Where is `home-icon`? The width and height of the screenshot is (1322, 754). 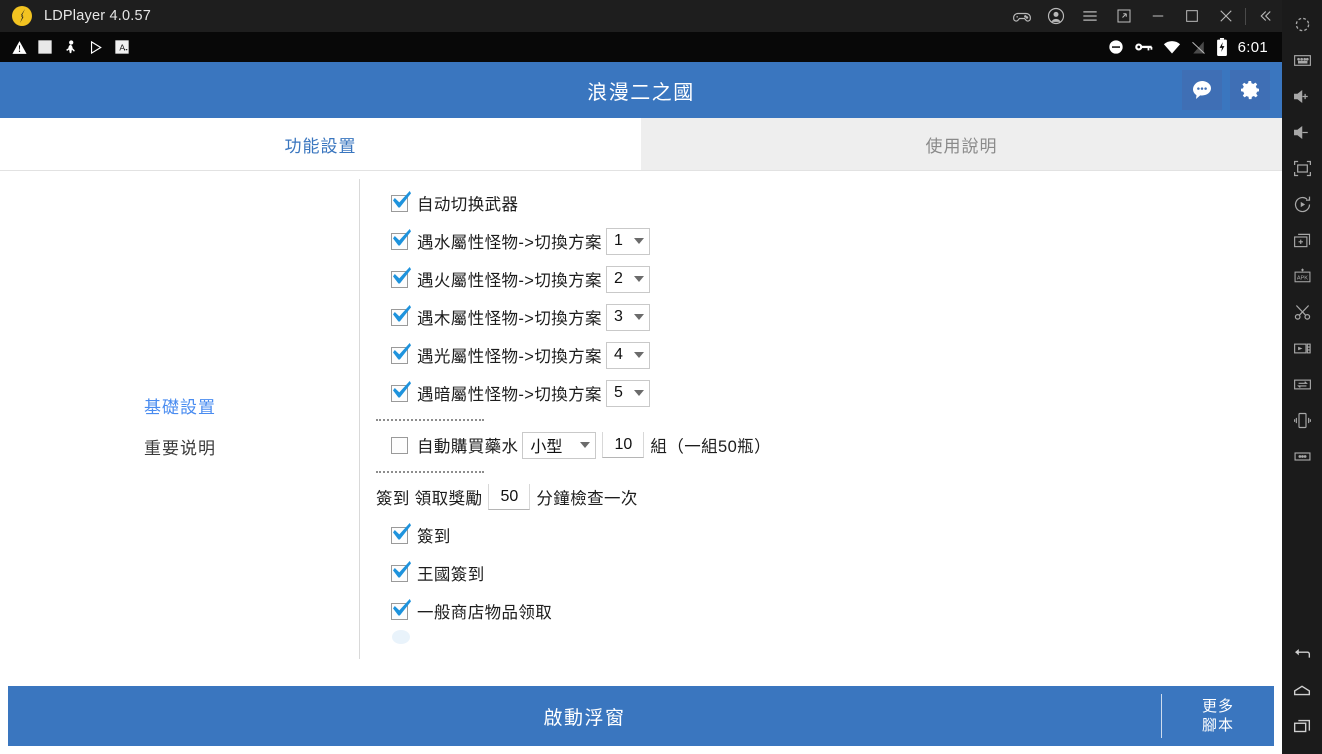
home-icon is located at coordinates (1302, 690).